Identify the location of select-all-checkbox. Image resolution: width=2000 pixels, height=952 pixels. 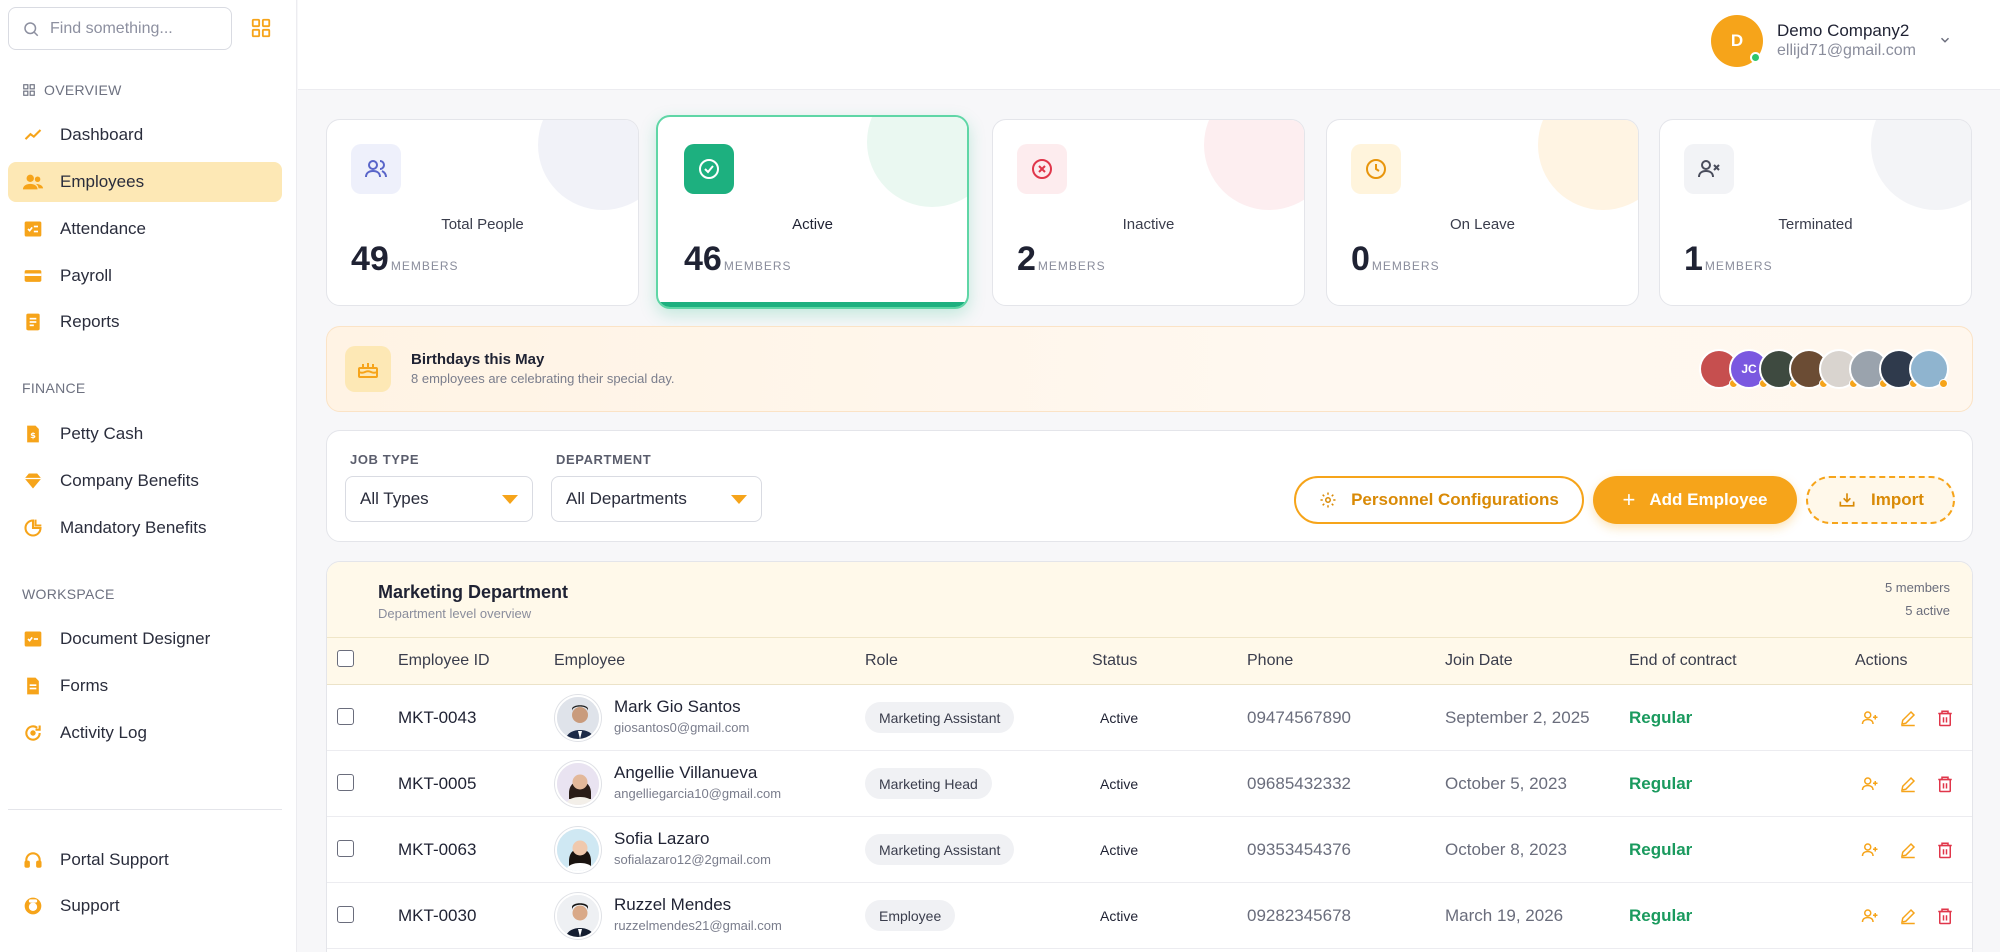
(345, 658).